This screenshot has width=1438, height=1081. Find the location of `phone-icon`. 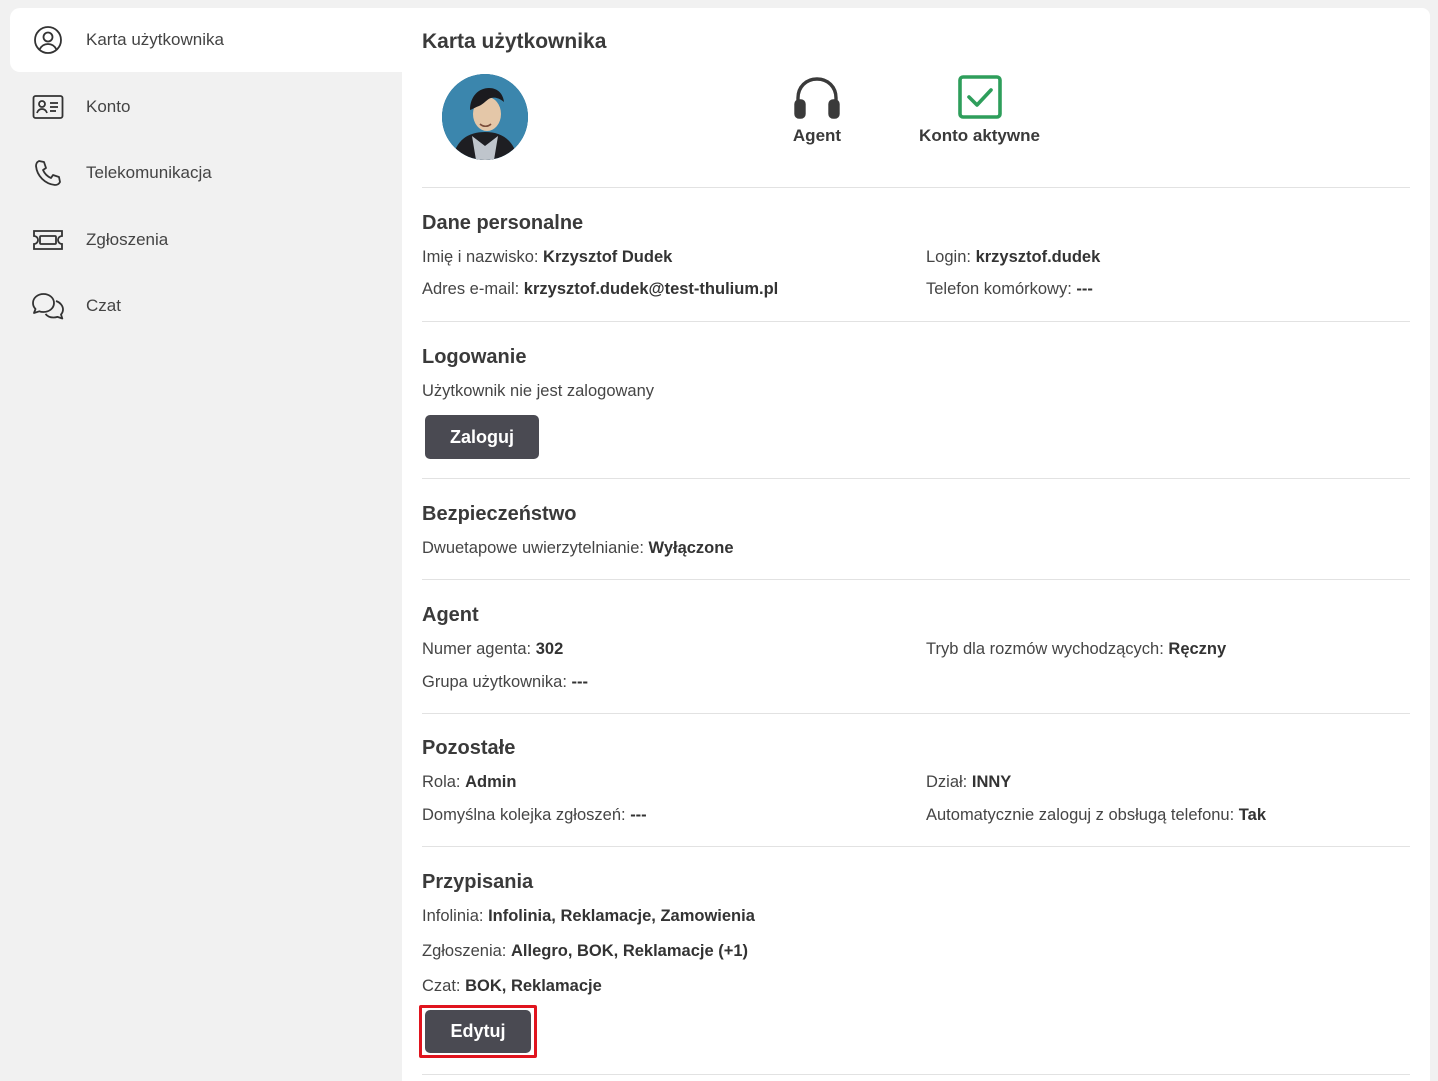

phone-icon is located at coordinates (48, 173).